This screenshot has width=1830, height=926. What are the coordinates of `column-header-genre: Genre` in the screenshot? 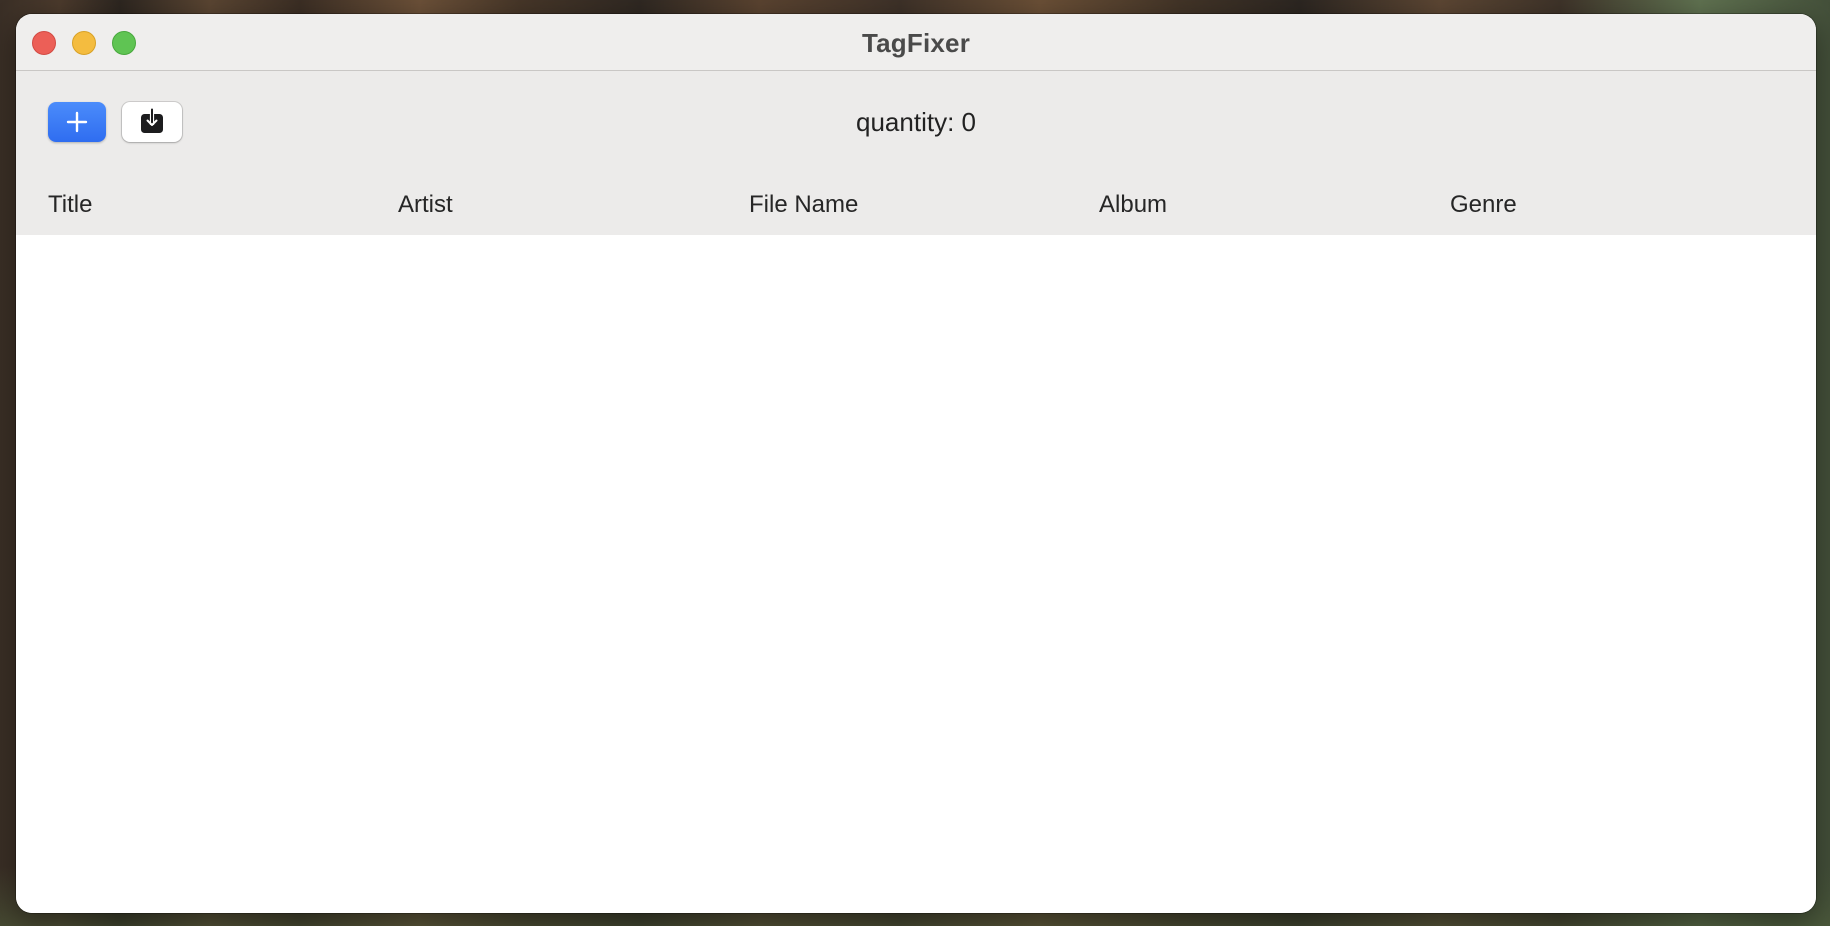 It's located at (1483, 205).